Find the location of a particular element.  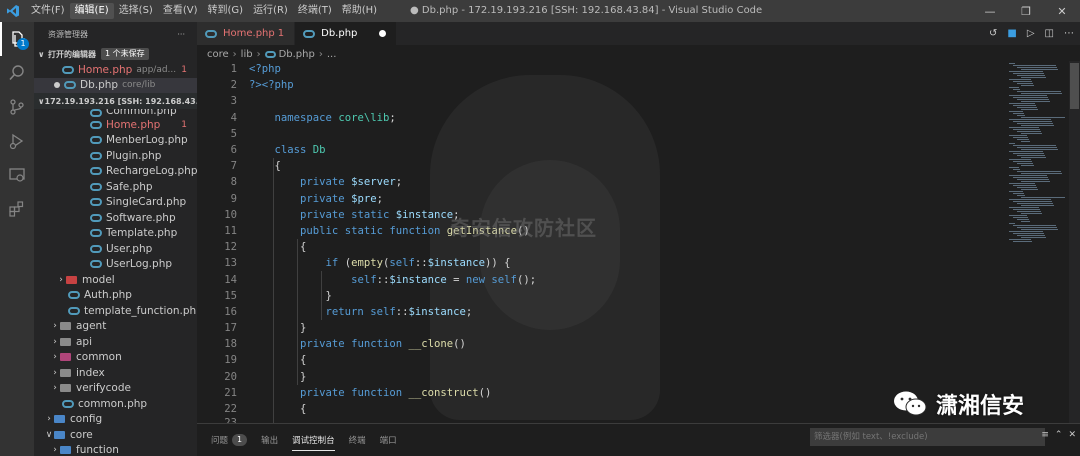

folder-name: model is located at coordinates (98, 279).